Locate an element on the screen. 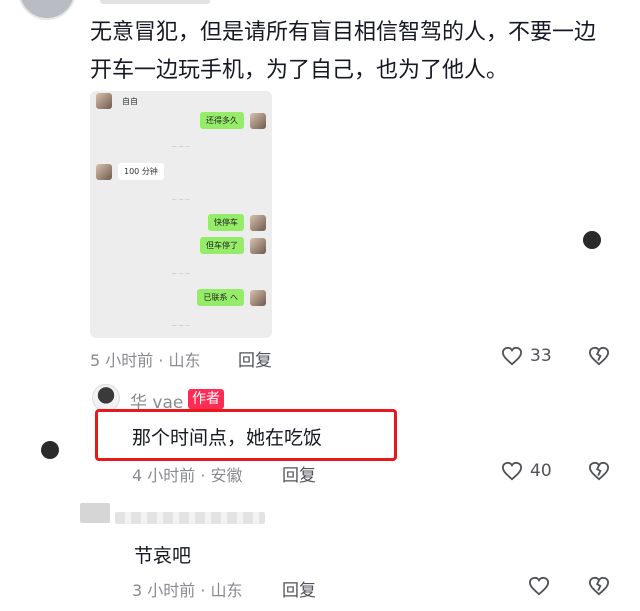 This screenshot has width=640, height=611. chat-message: 快停车 is located at coordinates (226, 222).